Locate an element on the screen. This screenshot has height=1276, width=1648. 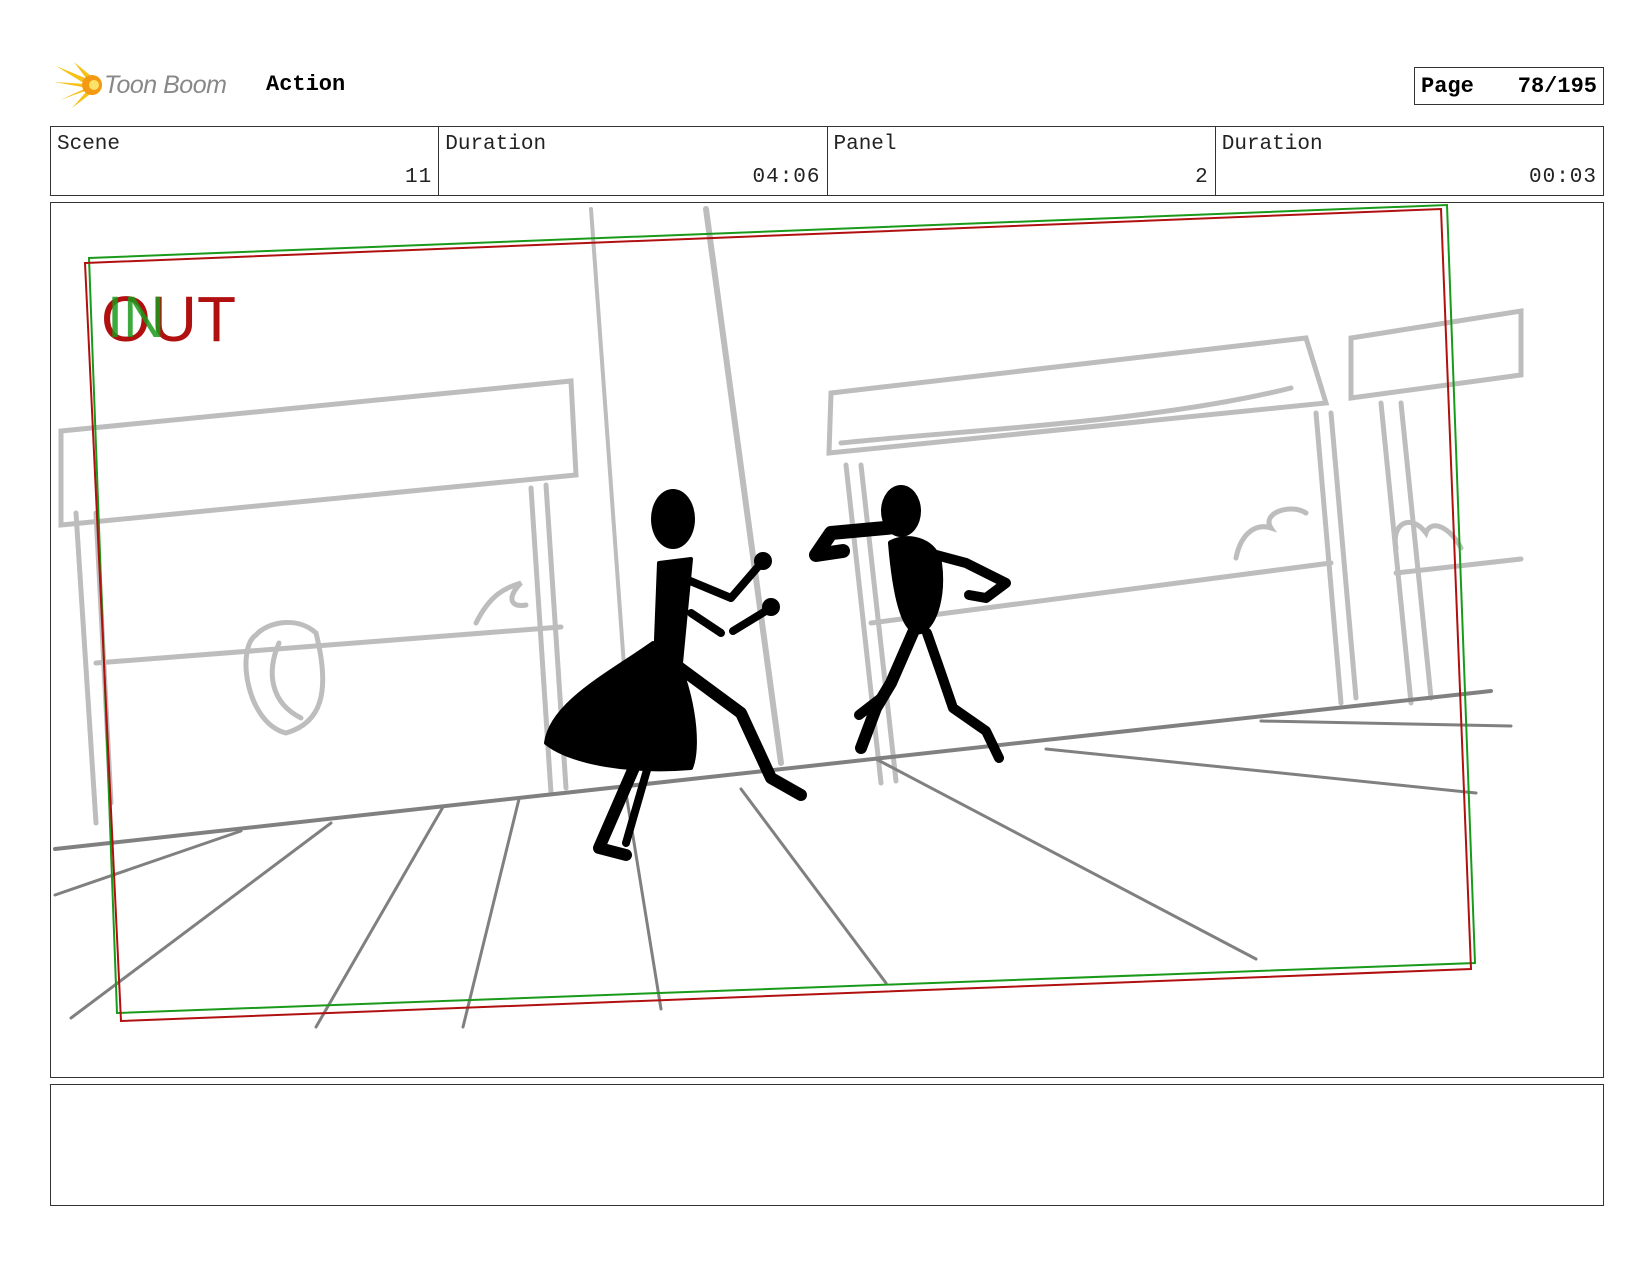
logo-text: Toon Boom is located at coordinates (165, 84).